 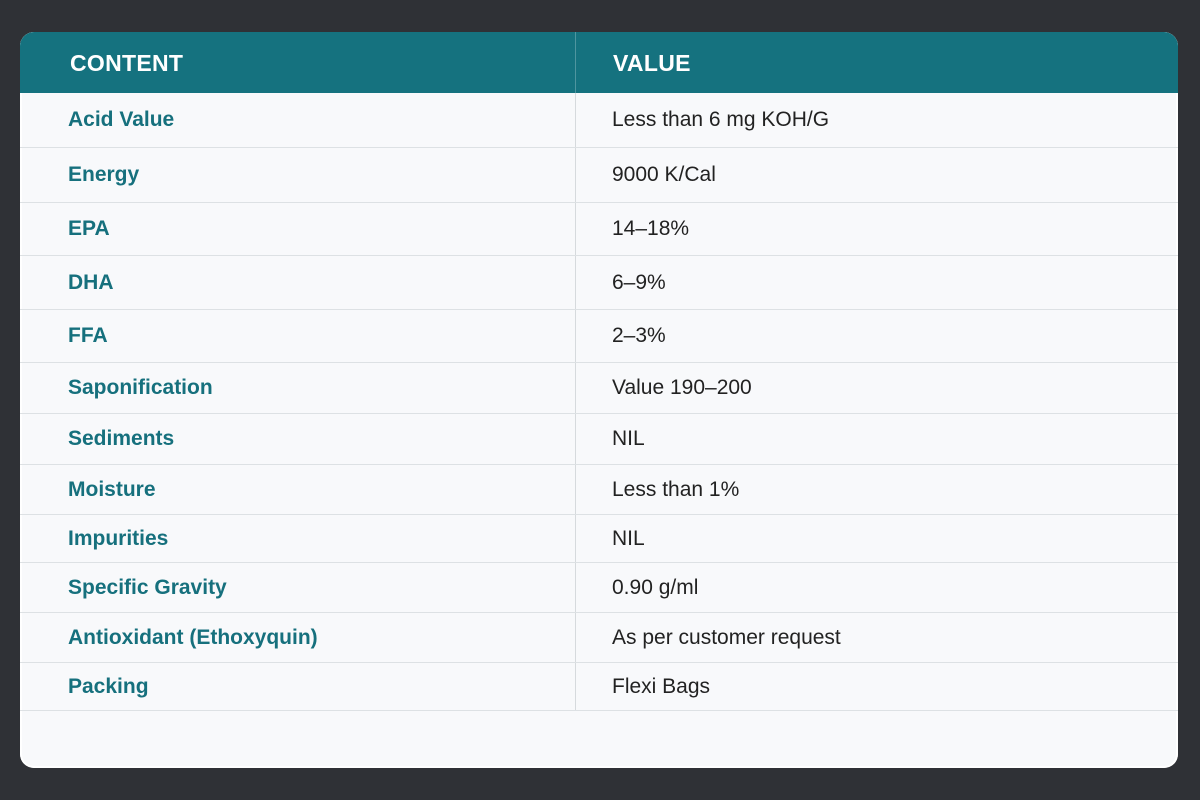 I want to click on table-row: DHA 6–9%, so click(x=599, y=283).